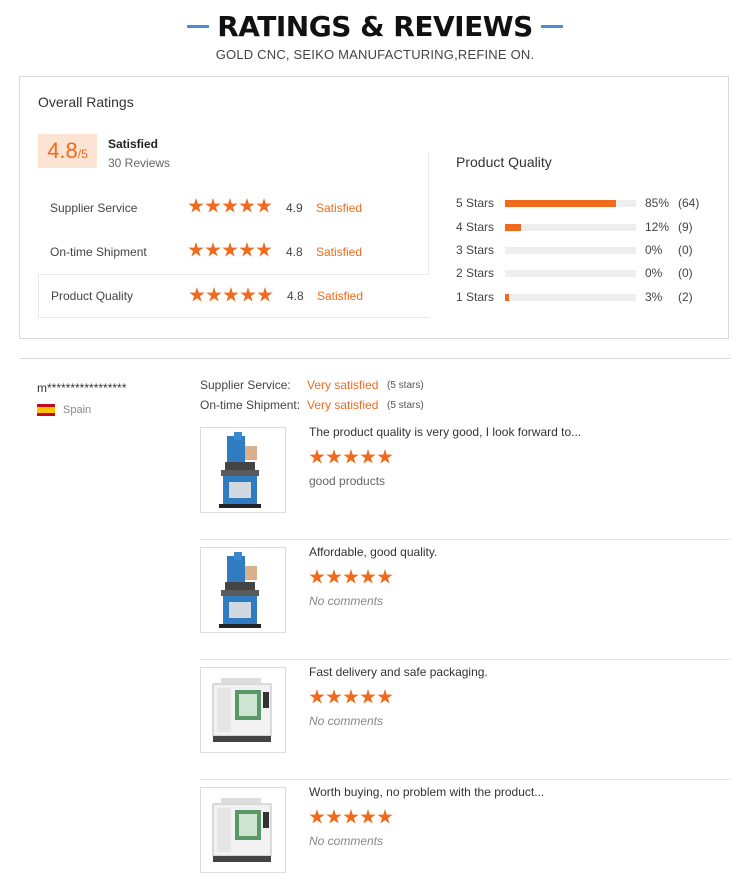 This screenshot has width=750, height=890. I want to click on metric-score: 4.9, so click(294, 208).